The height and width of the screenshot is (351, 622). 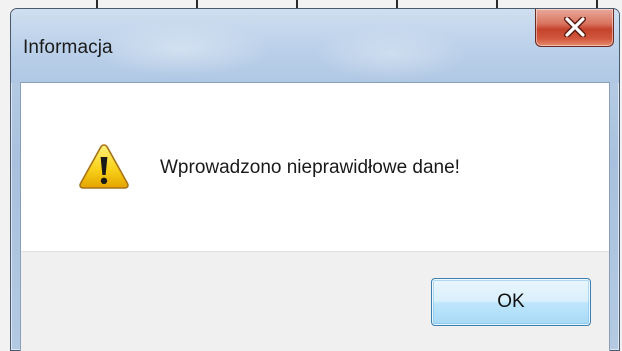 I want to click on close-button, so click(x=574, y=28).